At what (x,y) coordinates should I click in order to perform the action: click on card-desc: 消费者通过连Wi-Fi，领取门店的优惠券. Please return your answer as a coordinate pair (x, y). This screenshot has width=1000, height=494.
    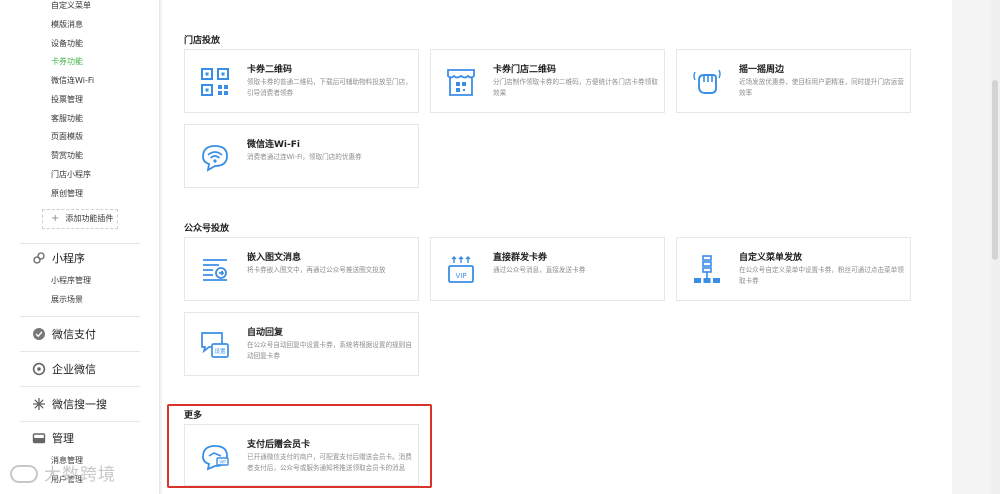
    Looking at the image, I should click on (304, 157).